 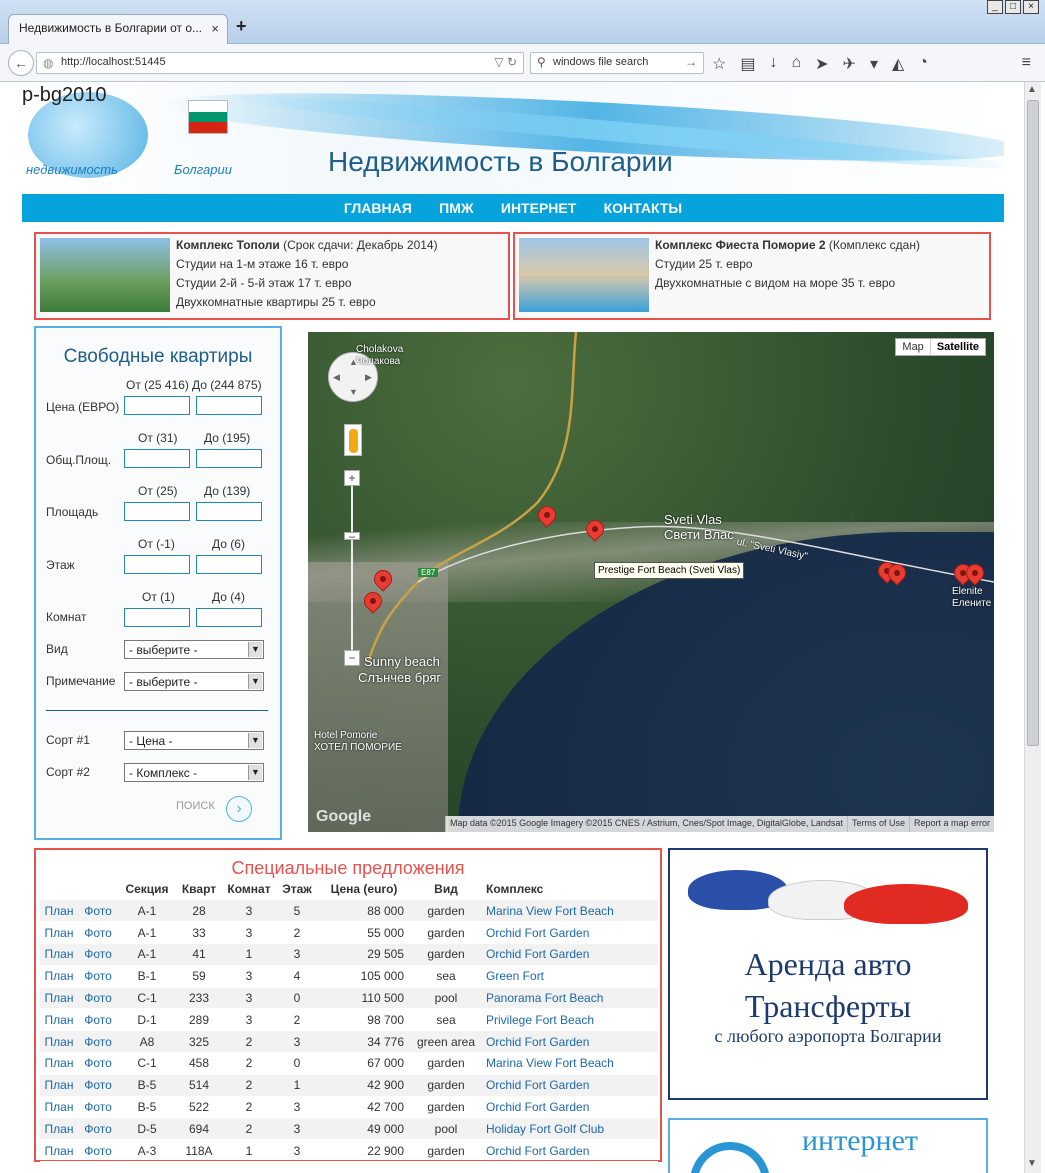 What do you see at coordinates (957, 347) in the screenshot?
I see `map-type-satellite: Satellite` at bounding box center [957, 347].